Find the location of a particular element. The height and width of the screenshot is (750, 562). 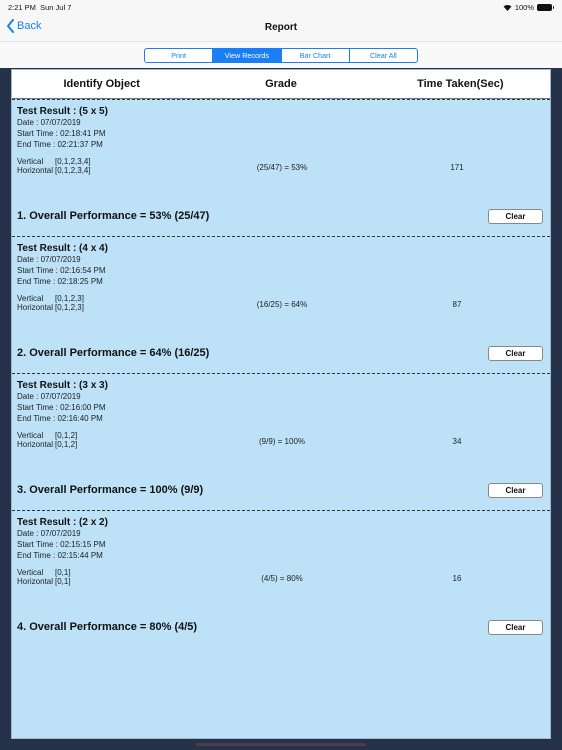

status-right: 100% is located at coordinates (528, 7).